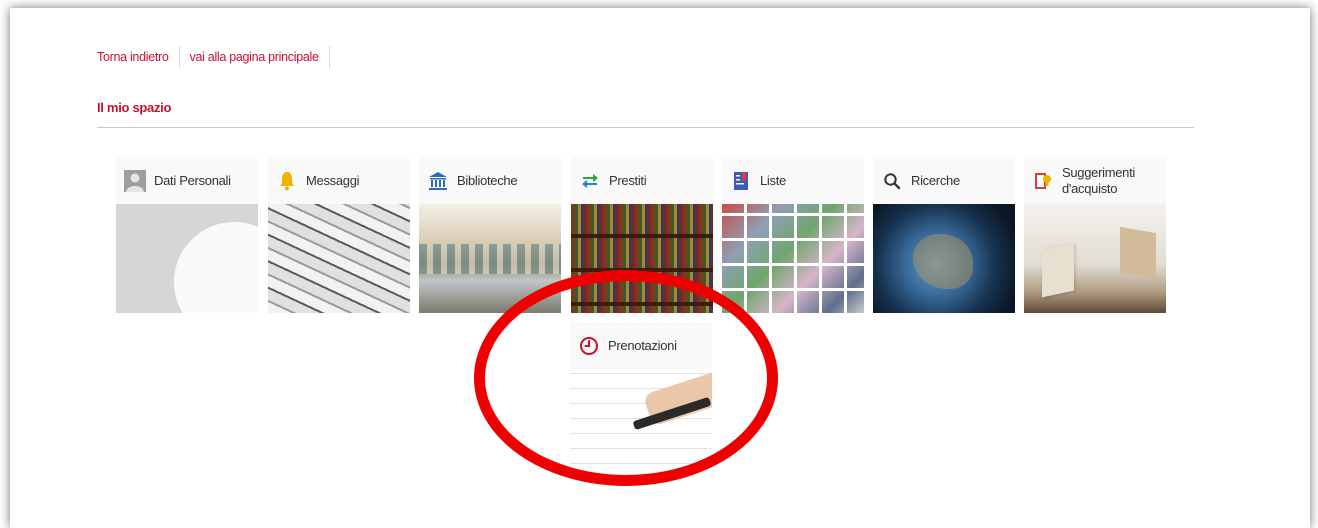 Image resolution: width=1318 pixels, height=528 pixels. I want to click on tile-prestiti: Prestiti, so click(642, 235).